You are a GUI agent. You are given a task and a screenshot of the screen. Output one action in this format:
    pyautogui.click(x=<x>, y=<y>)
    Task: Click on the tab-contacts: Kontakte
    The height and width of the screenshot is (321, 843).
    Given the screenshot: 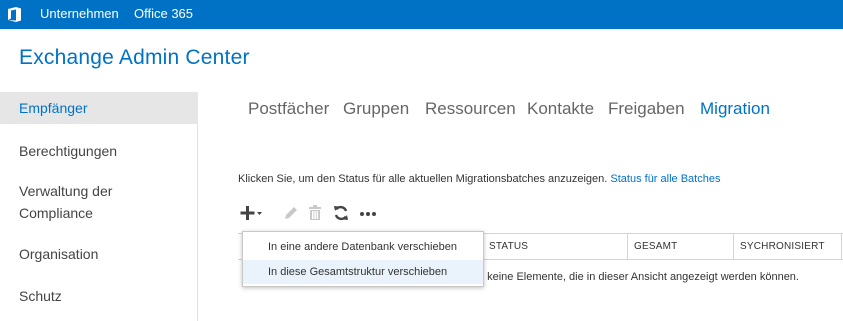 What is the action you would take?
    pyautogui.click(x=560, y=109)
    